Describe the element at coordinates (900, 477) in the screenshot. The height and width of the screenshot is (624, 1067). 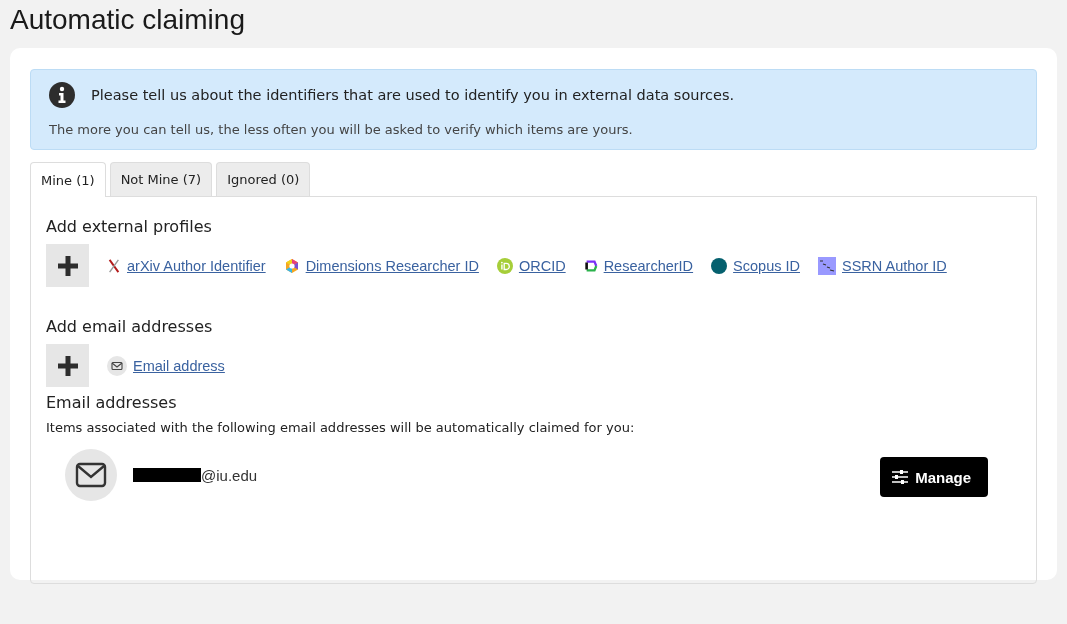
I see `sliders-icon` at that location.